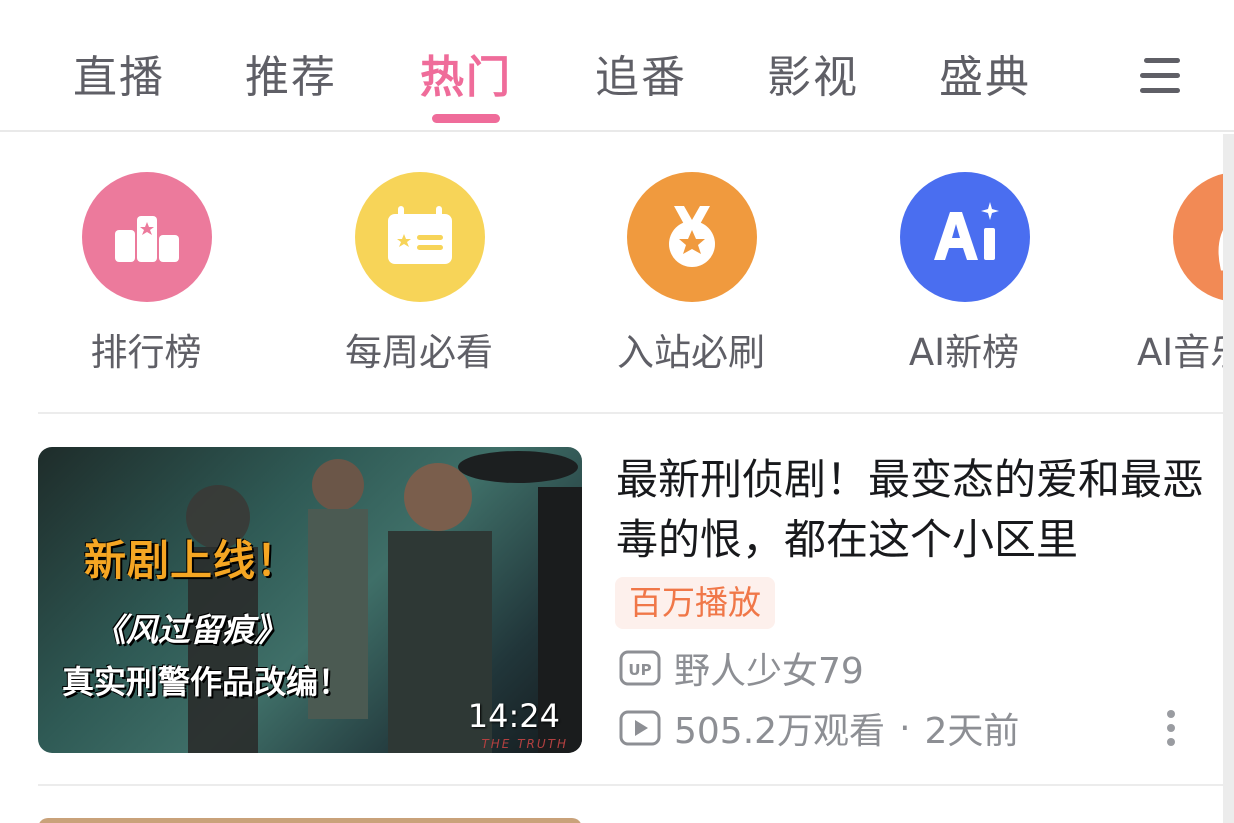 This screenshot has height=823, width=1234. What do you see at coordinates (466, 118) in the screenshot?
I see `active-tab-indicator` at bounding box center [466, 118].